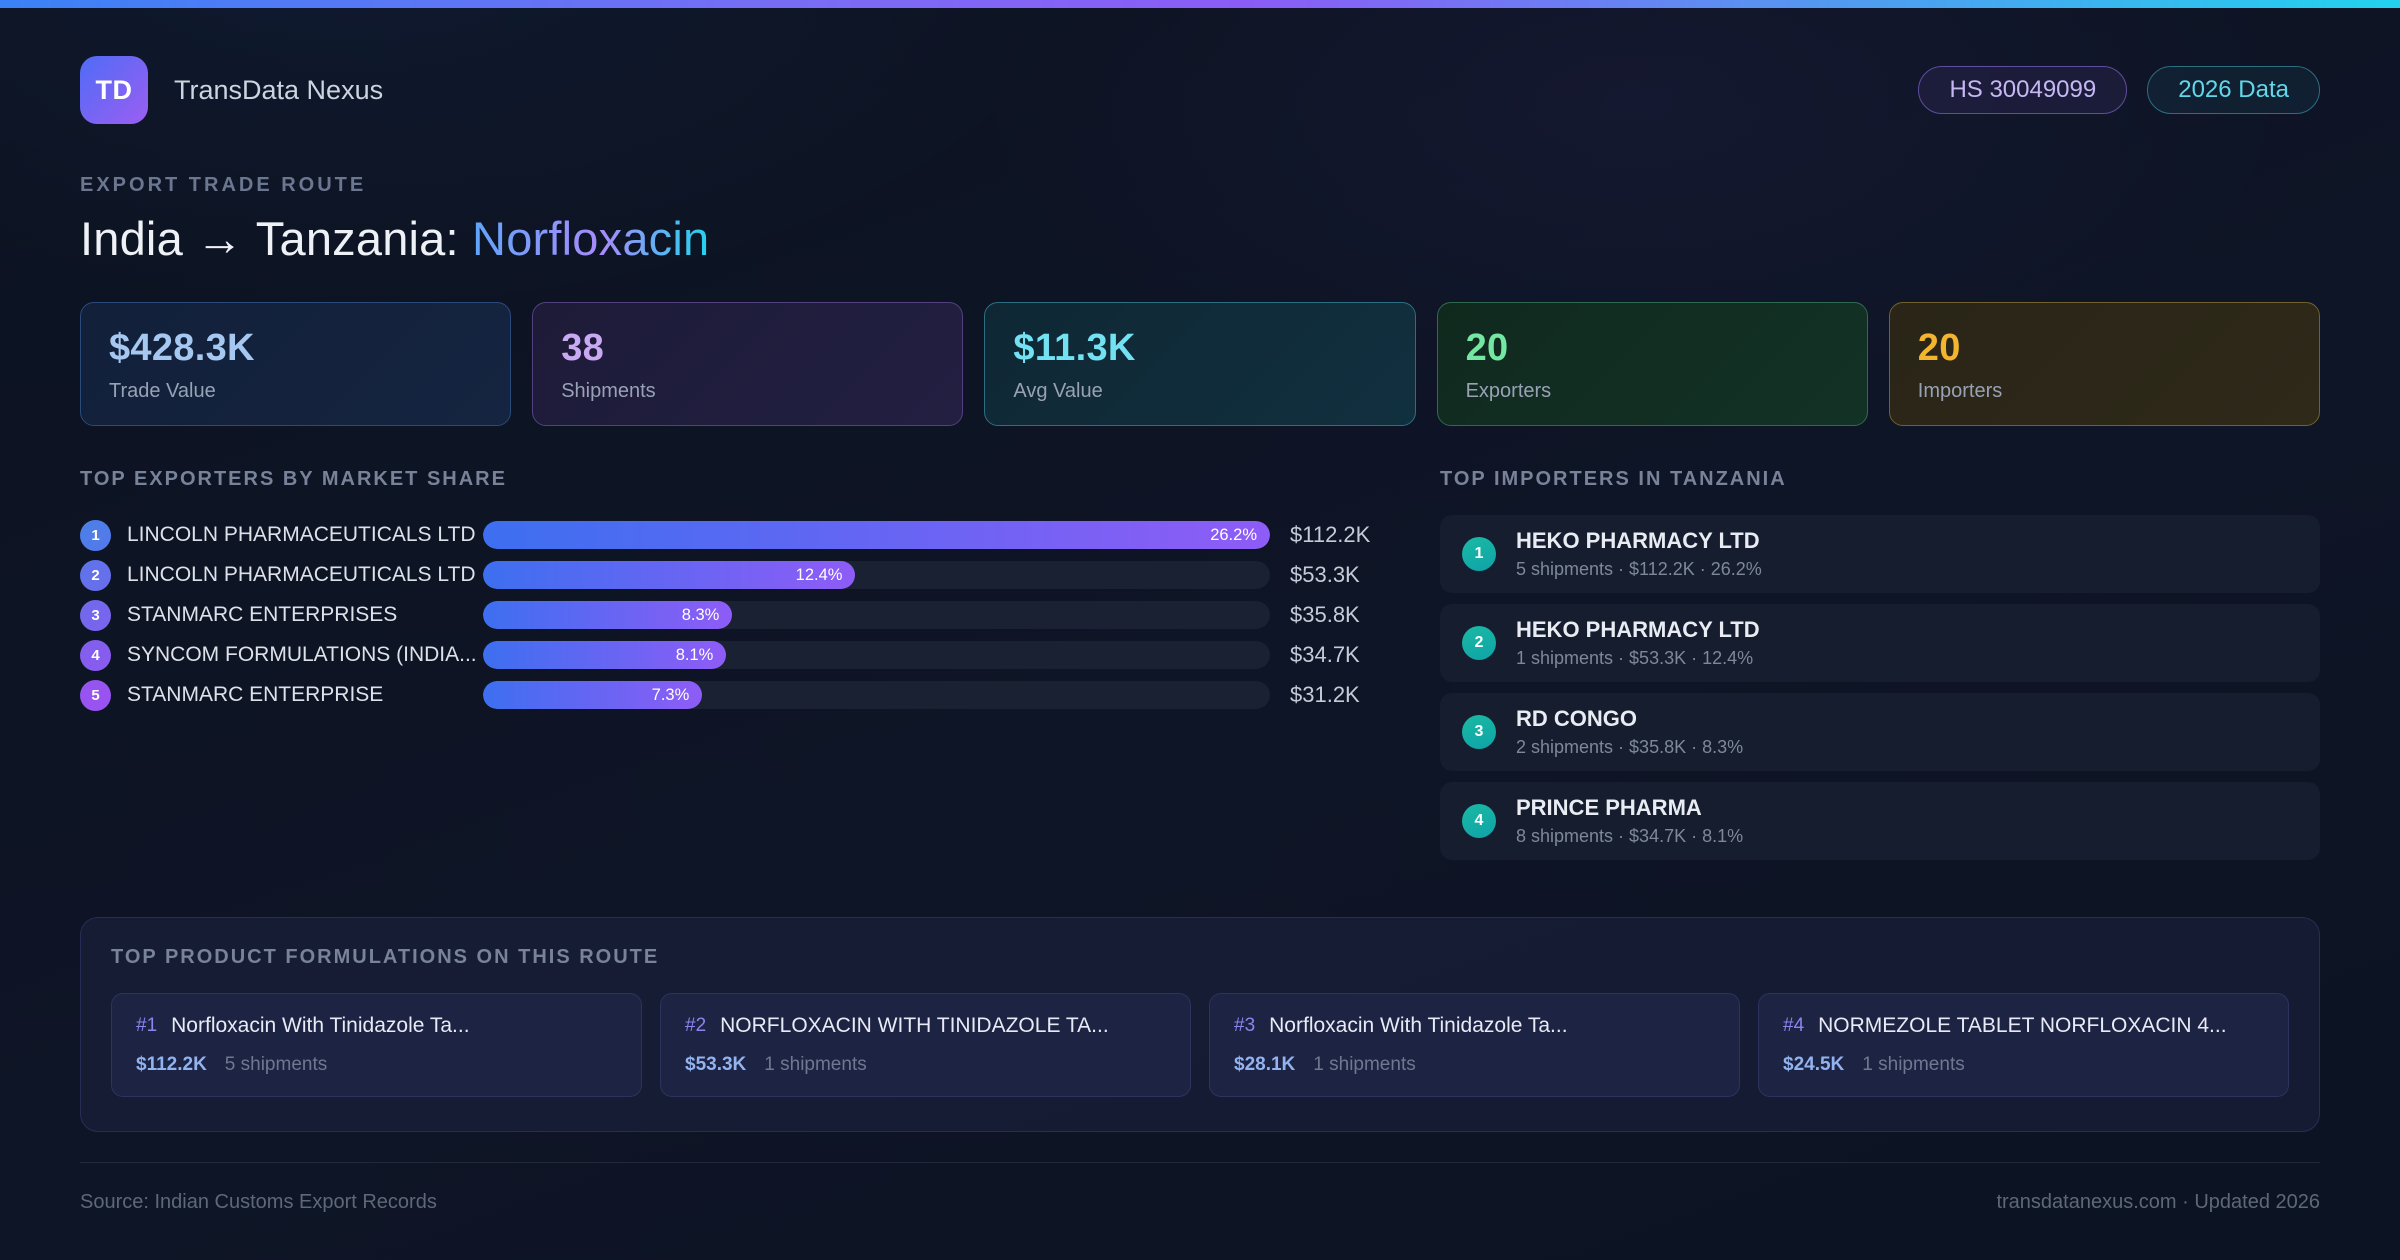 The image size is (2400, 1260). I want to click on app-logo: TD, so click(114, 90).